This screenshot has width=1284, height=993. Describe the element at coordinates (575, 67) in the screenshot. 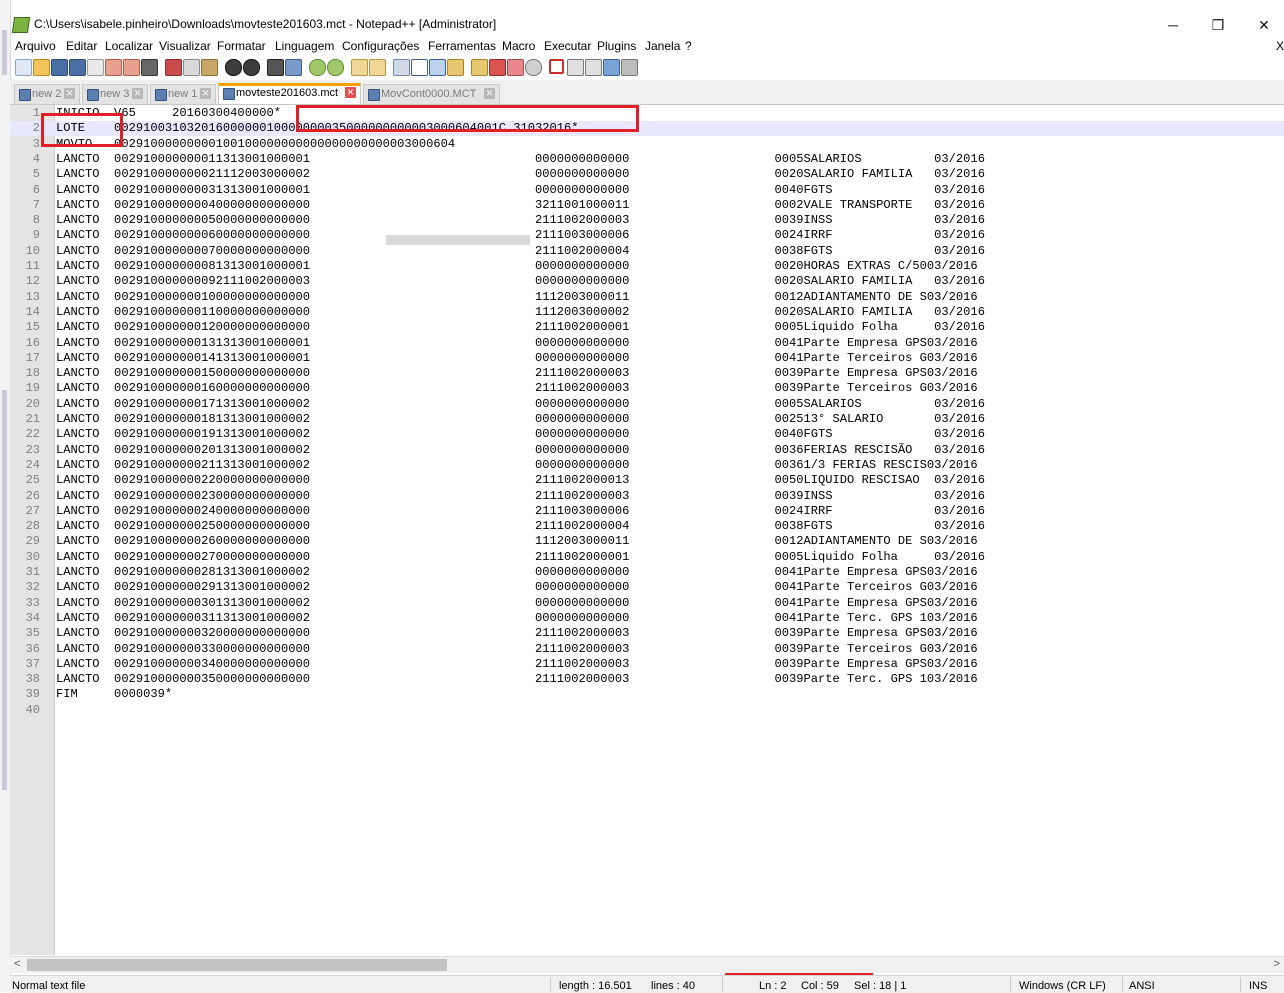

I see `stop-macro-icon` at that location.